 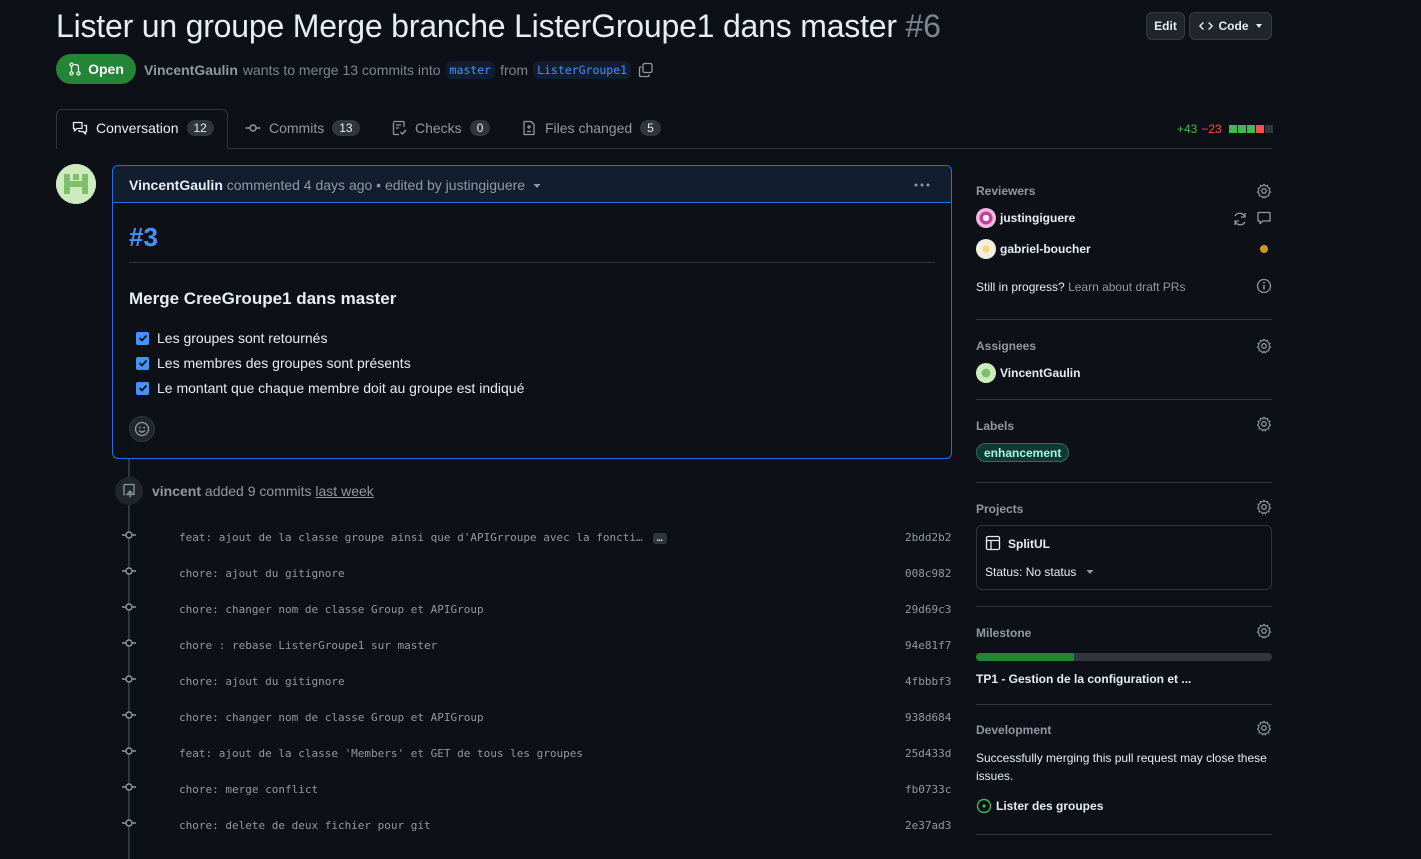 What do you see at coordinates (1006, 346) in the screenshot?
I see `assignees-heading: Assignees` at bounding box center [1006, 346].